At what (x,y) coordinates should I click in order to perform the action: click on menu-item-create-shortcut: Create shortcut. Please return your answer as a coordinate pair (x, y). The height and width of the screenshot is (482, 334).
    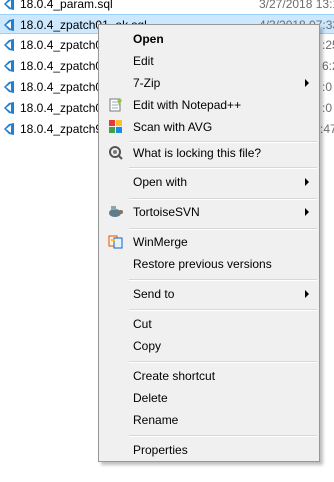
    Looking at the image, I should click on (209, 376).